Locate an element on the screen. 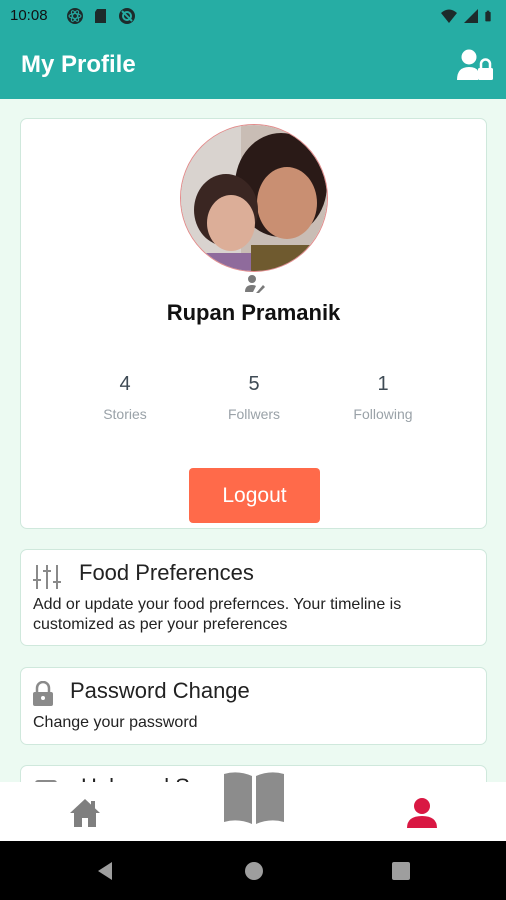 This screenshot has width=506, height=900. stat-value: 4 is located at coordinates (125, 384).